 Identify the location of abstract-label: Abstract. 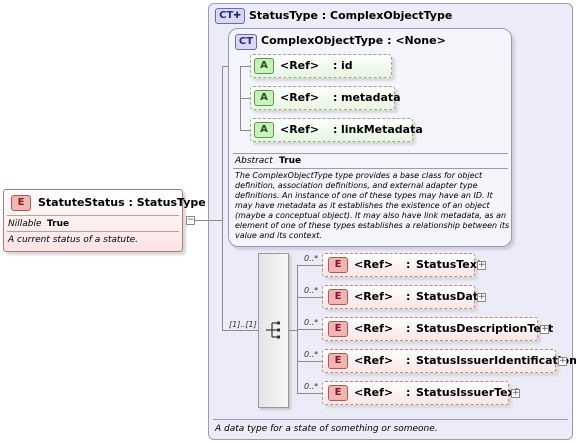
(254, 161).